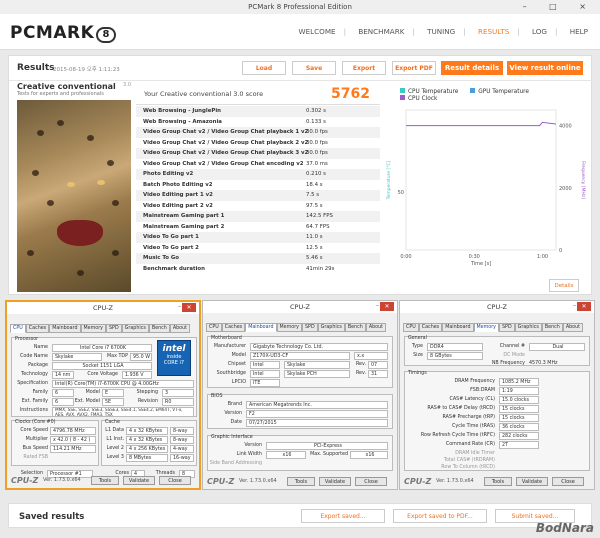  Describe the element at coordinates (583, 180) in the screenshot. I see `y-right-axis-label: Frequency [MHz]` at that location.